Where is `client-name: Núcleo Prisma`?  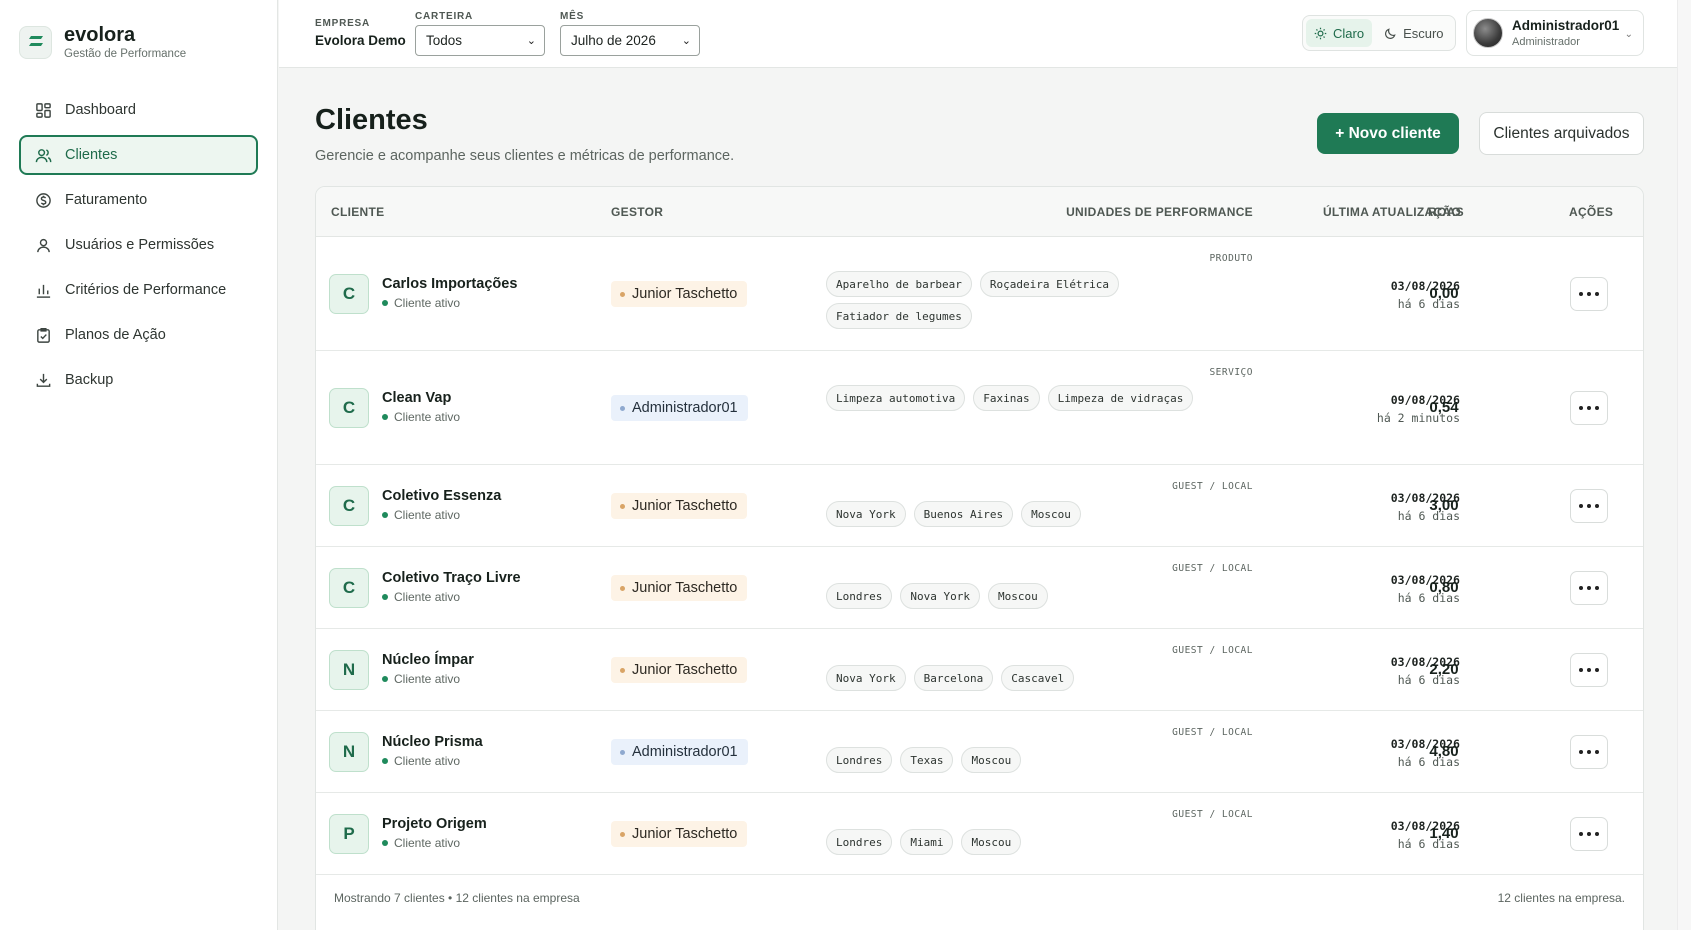
client-name: Núcleo Prisma is located at coordinates (432, 742).